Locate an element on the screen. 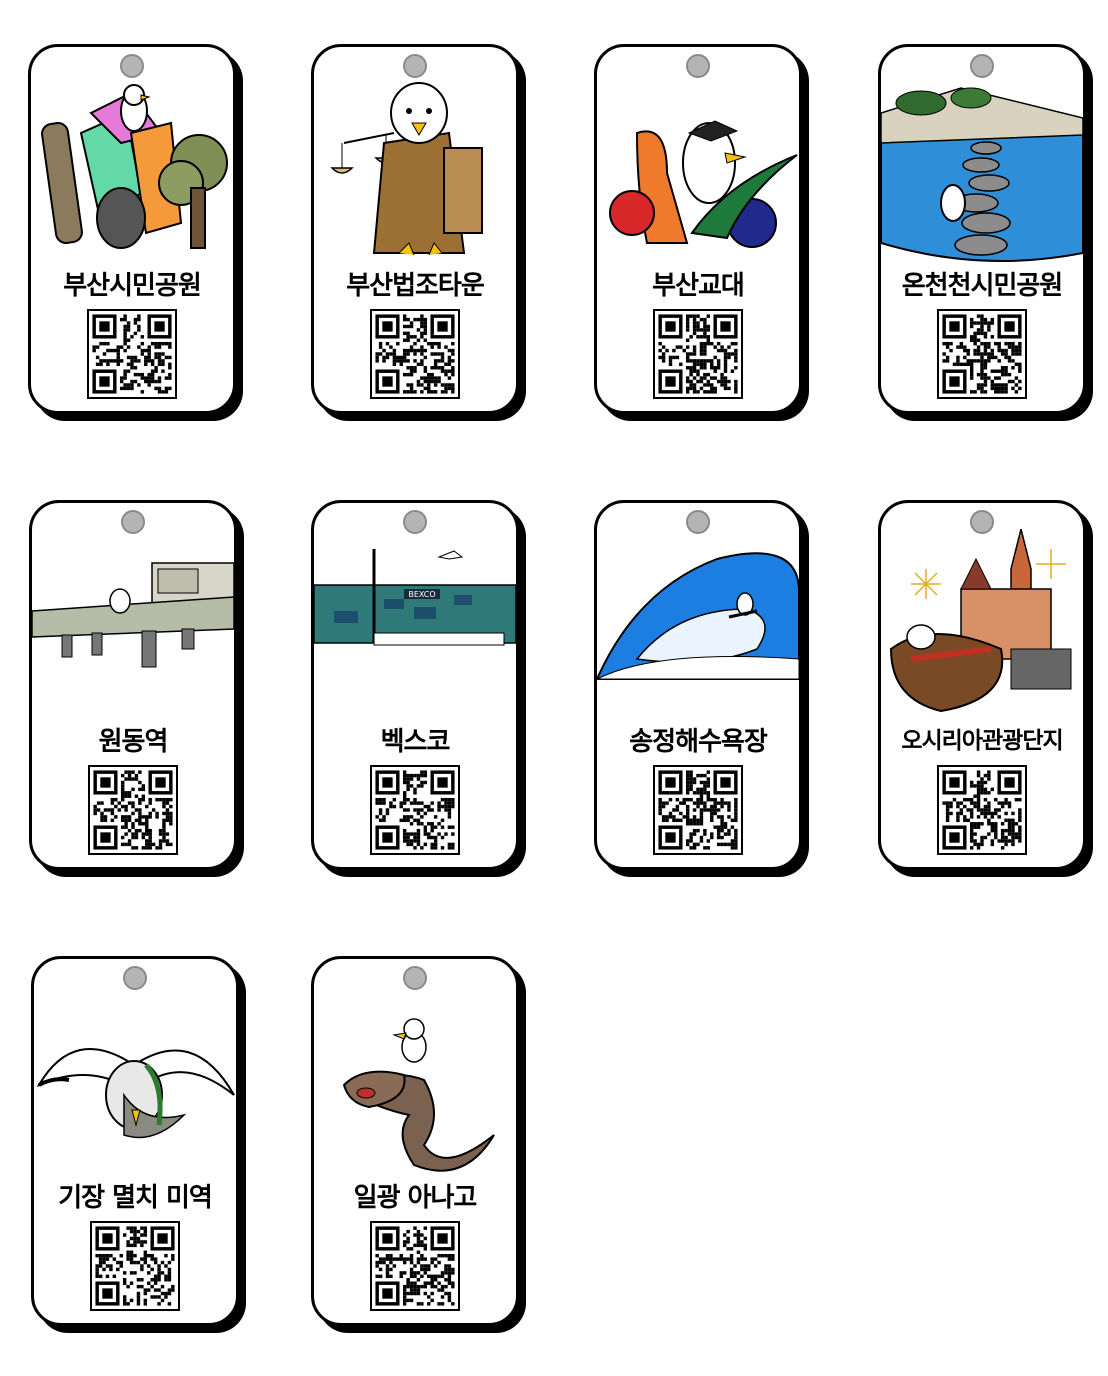 The image size is (1108, 1376). card-title: 온천천시민공원 is located at coordinates (982, 286).